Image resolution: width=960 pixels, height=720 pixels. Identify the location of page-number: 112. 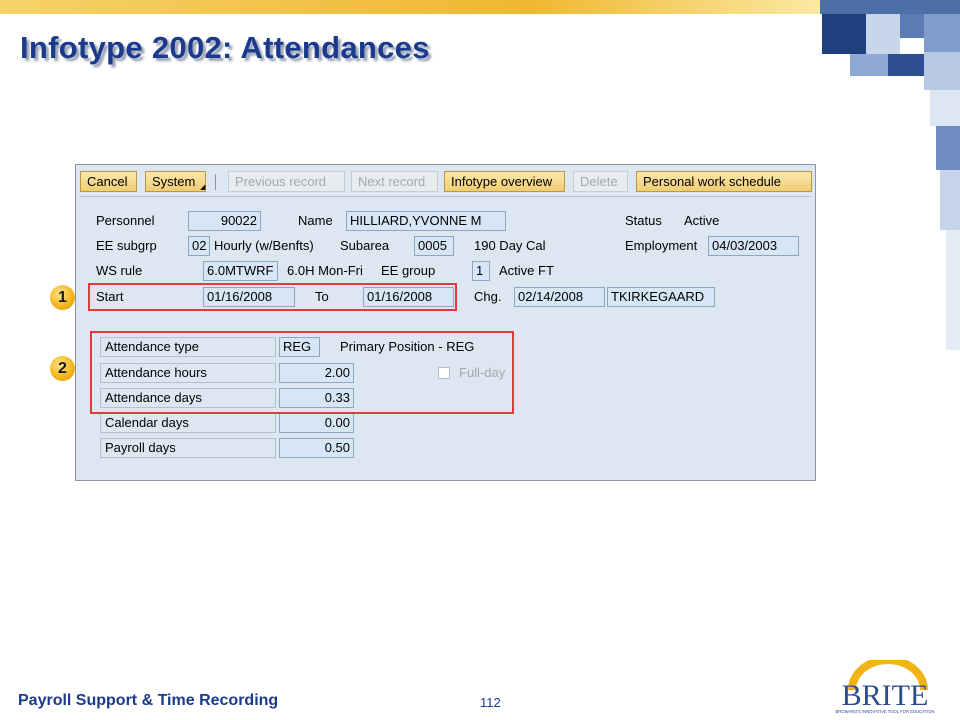
(490, 702).